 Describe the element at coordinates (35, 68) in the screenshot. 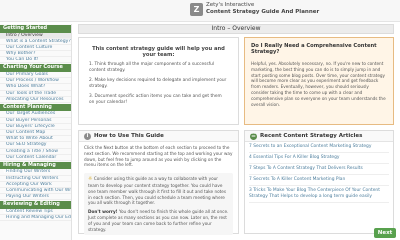

I see `sidebar-section-charting-course: Charting Your Course` at that location.